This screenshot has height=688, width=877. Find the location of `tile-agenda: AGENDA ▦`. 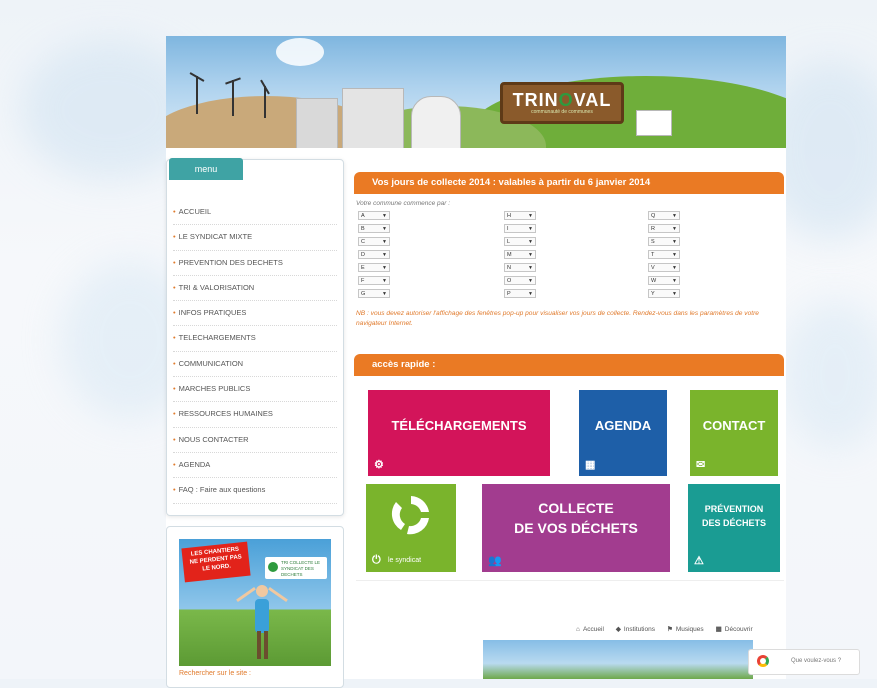

tile-agenda: AGENDA ▦ is located at coordinates (623, 433).